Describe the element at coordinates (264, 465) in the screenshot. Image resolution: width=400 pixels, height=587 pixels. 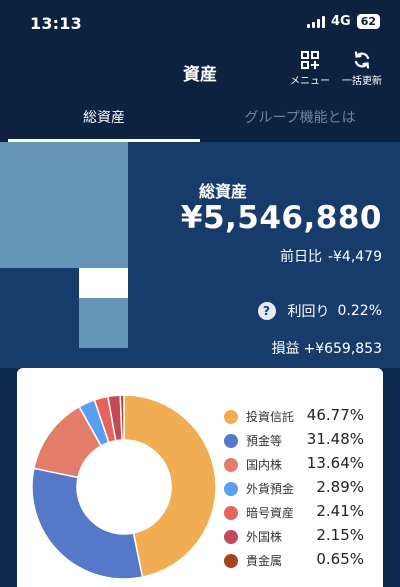
I see `legend-label: 国内株` at that location.